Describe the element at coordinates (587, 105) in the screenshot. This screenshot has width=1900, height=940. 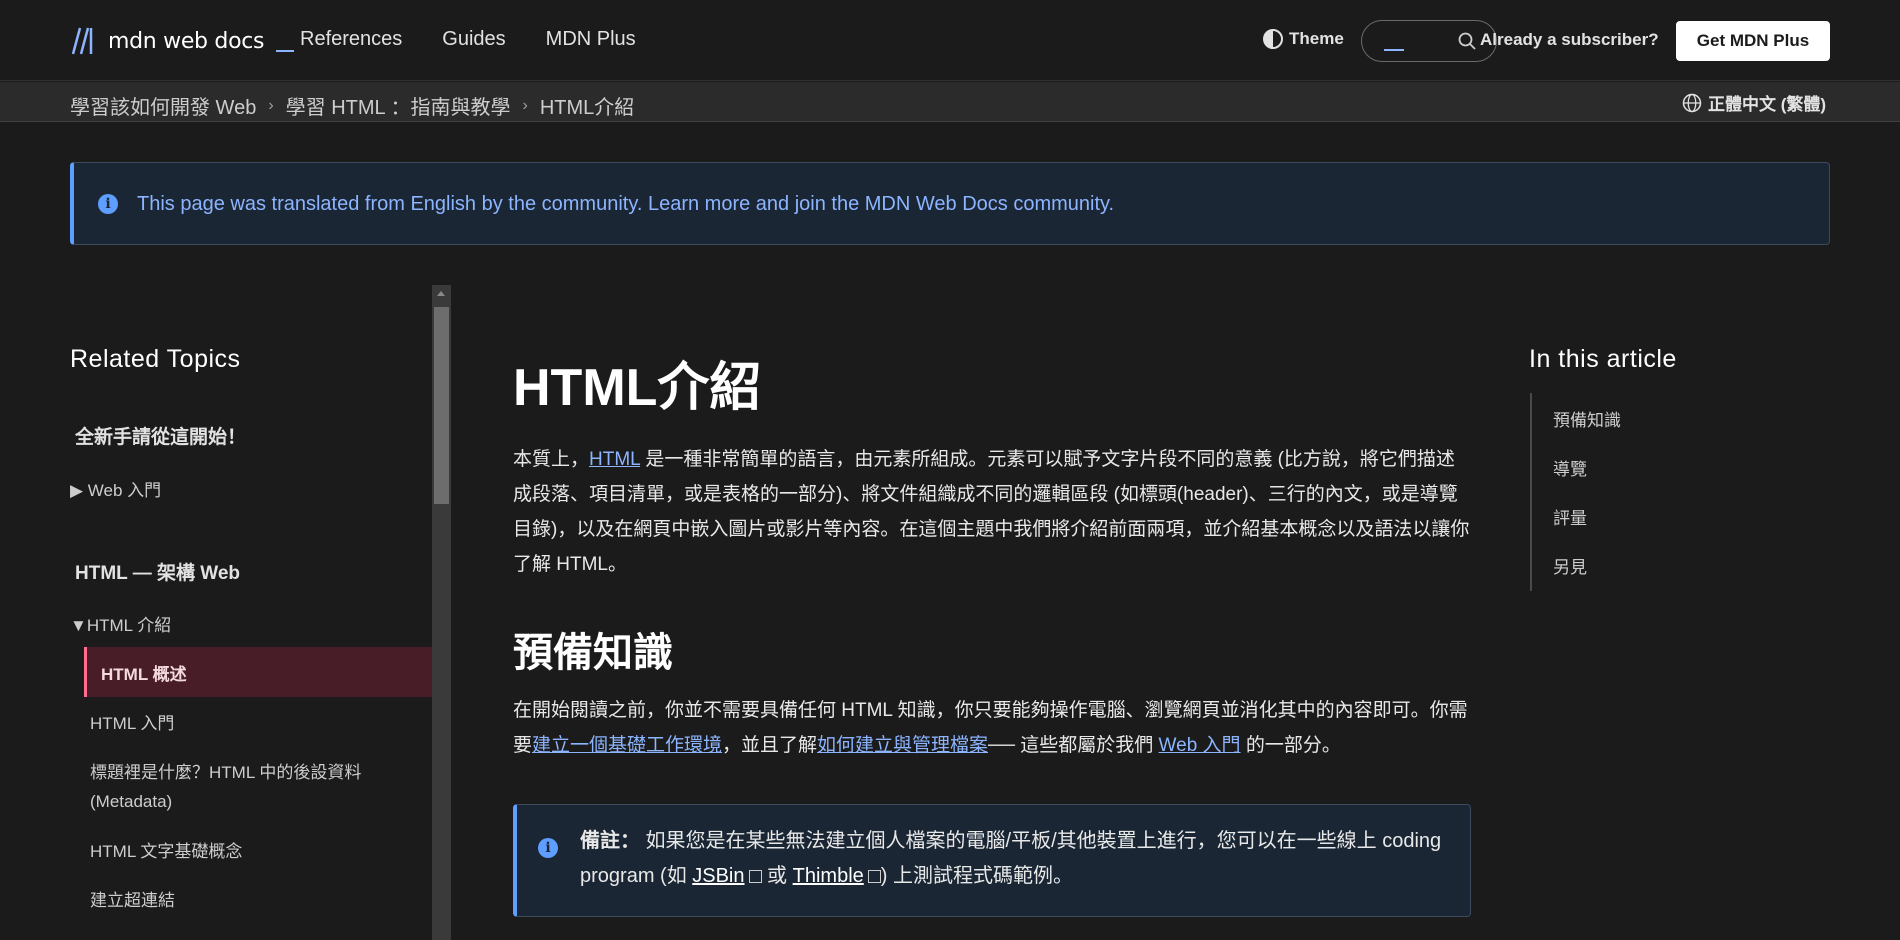
I see `breadcrumb-item-html-intro: HTML介紹` at that location.